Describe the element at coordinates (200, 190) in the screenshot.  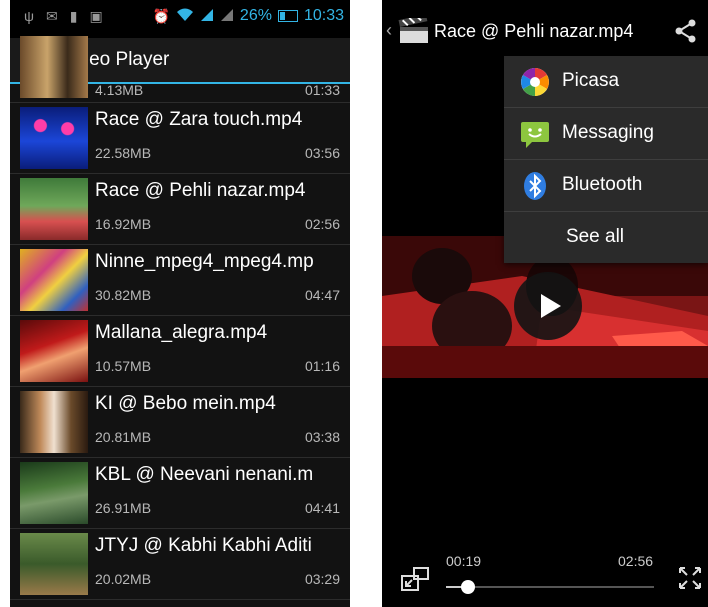
I see `file-name: Race @ Pehli nazar.mp4` at that location.